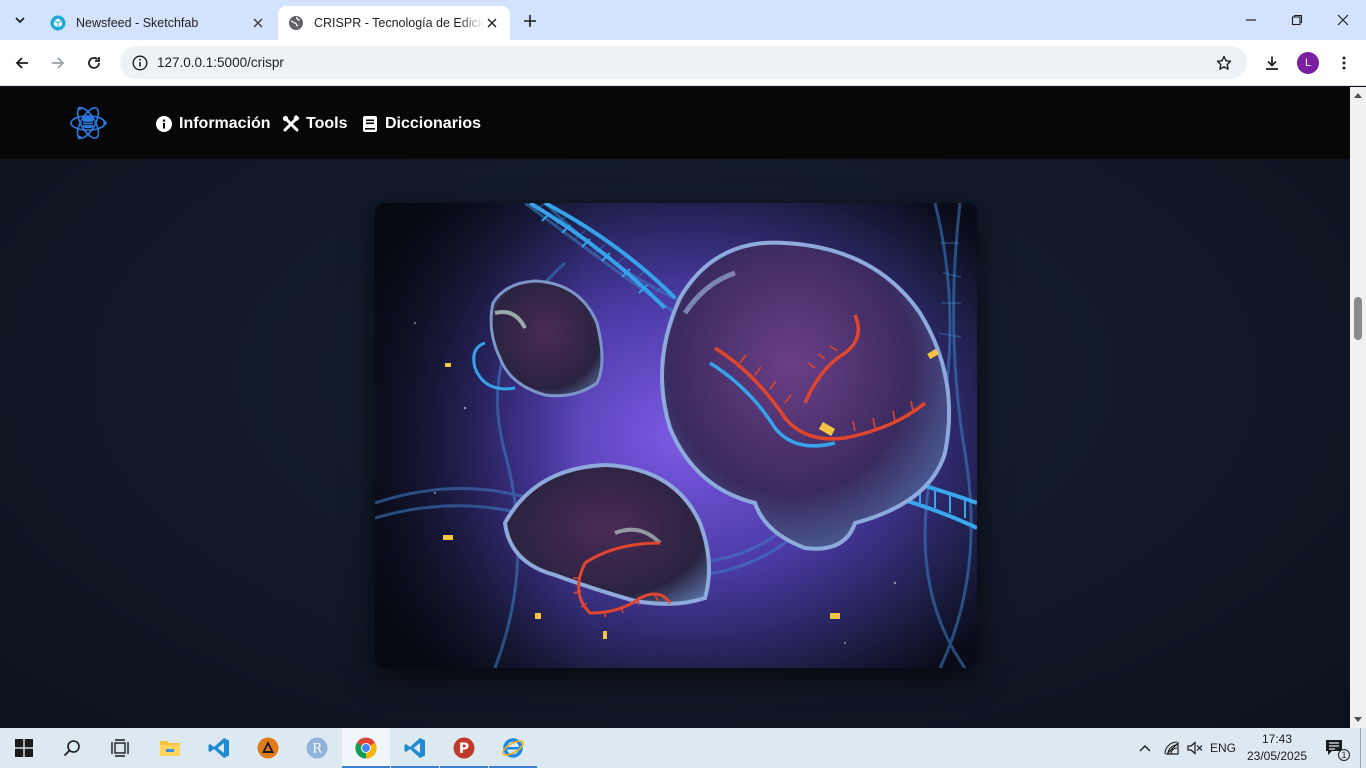  I want to click on vscode-app, so click(219, 748).